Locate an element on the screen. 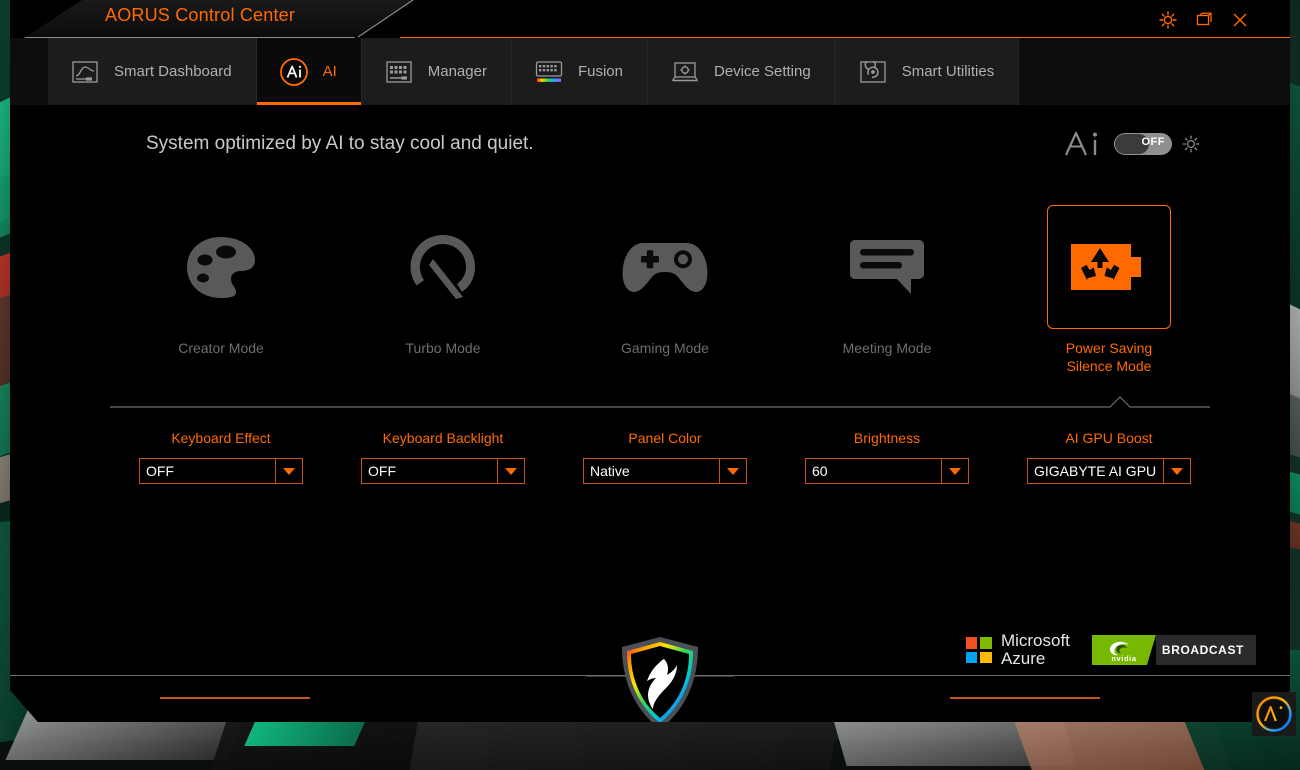  microsoft-squares-icon is located at coordinates (979, 650).